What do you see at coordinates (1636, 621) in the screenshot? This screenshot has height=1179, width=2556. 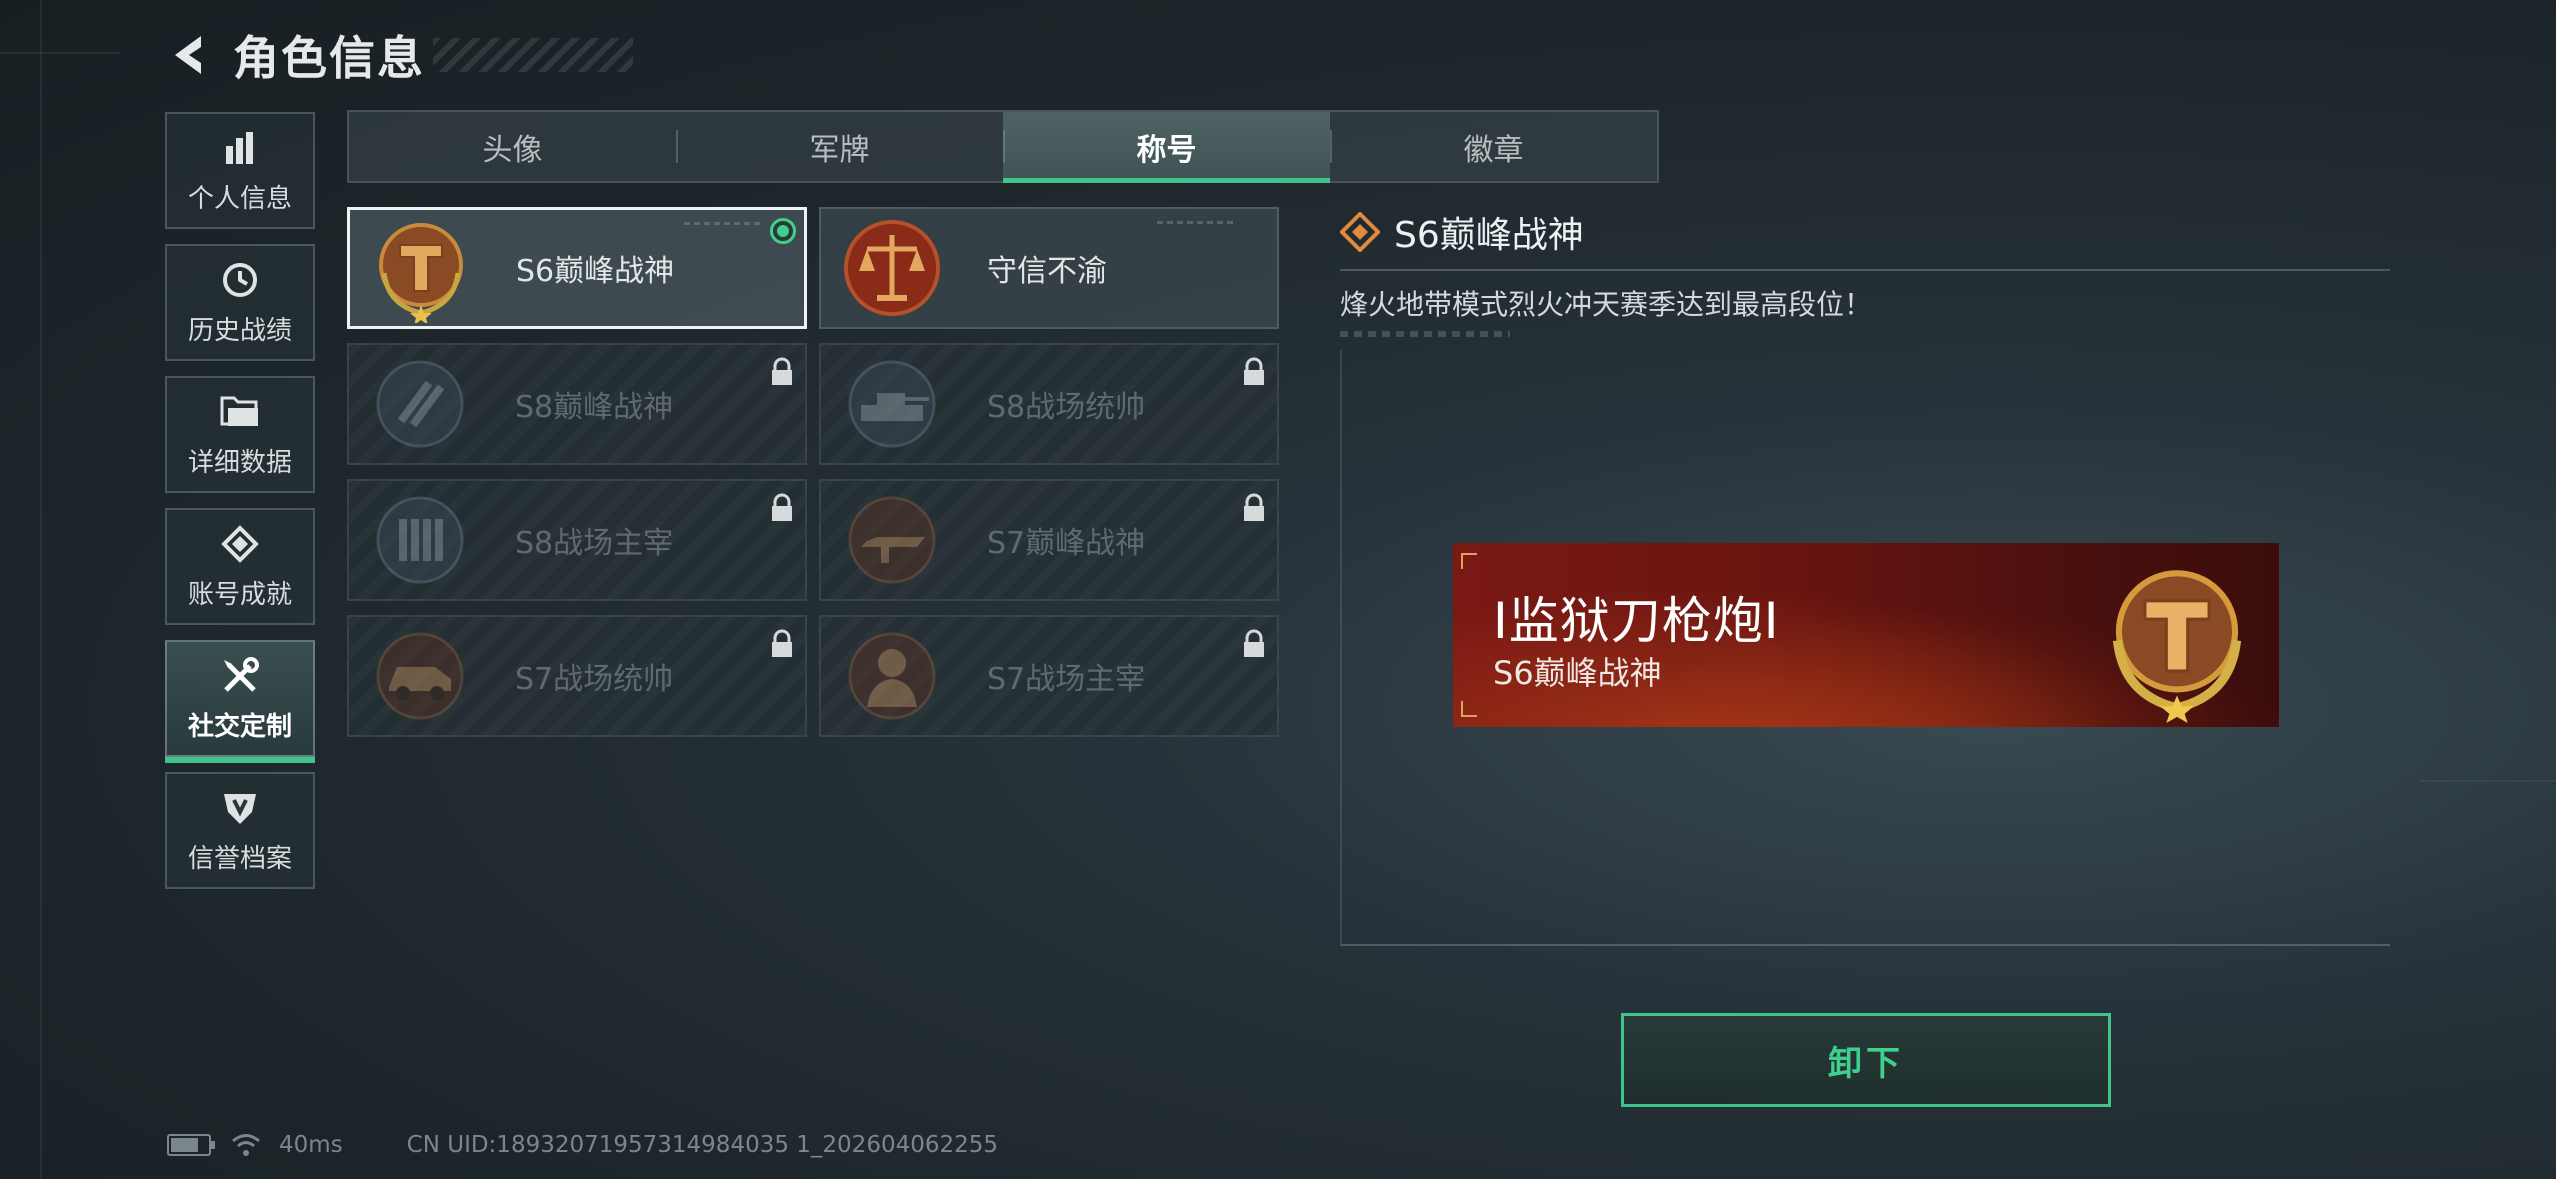 I see `nameplate-player-name: I监狱刀枪炮I` at bounding box center [1636, 621].